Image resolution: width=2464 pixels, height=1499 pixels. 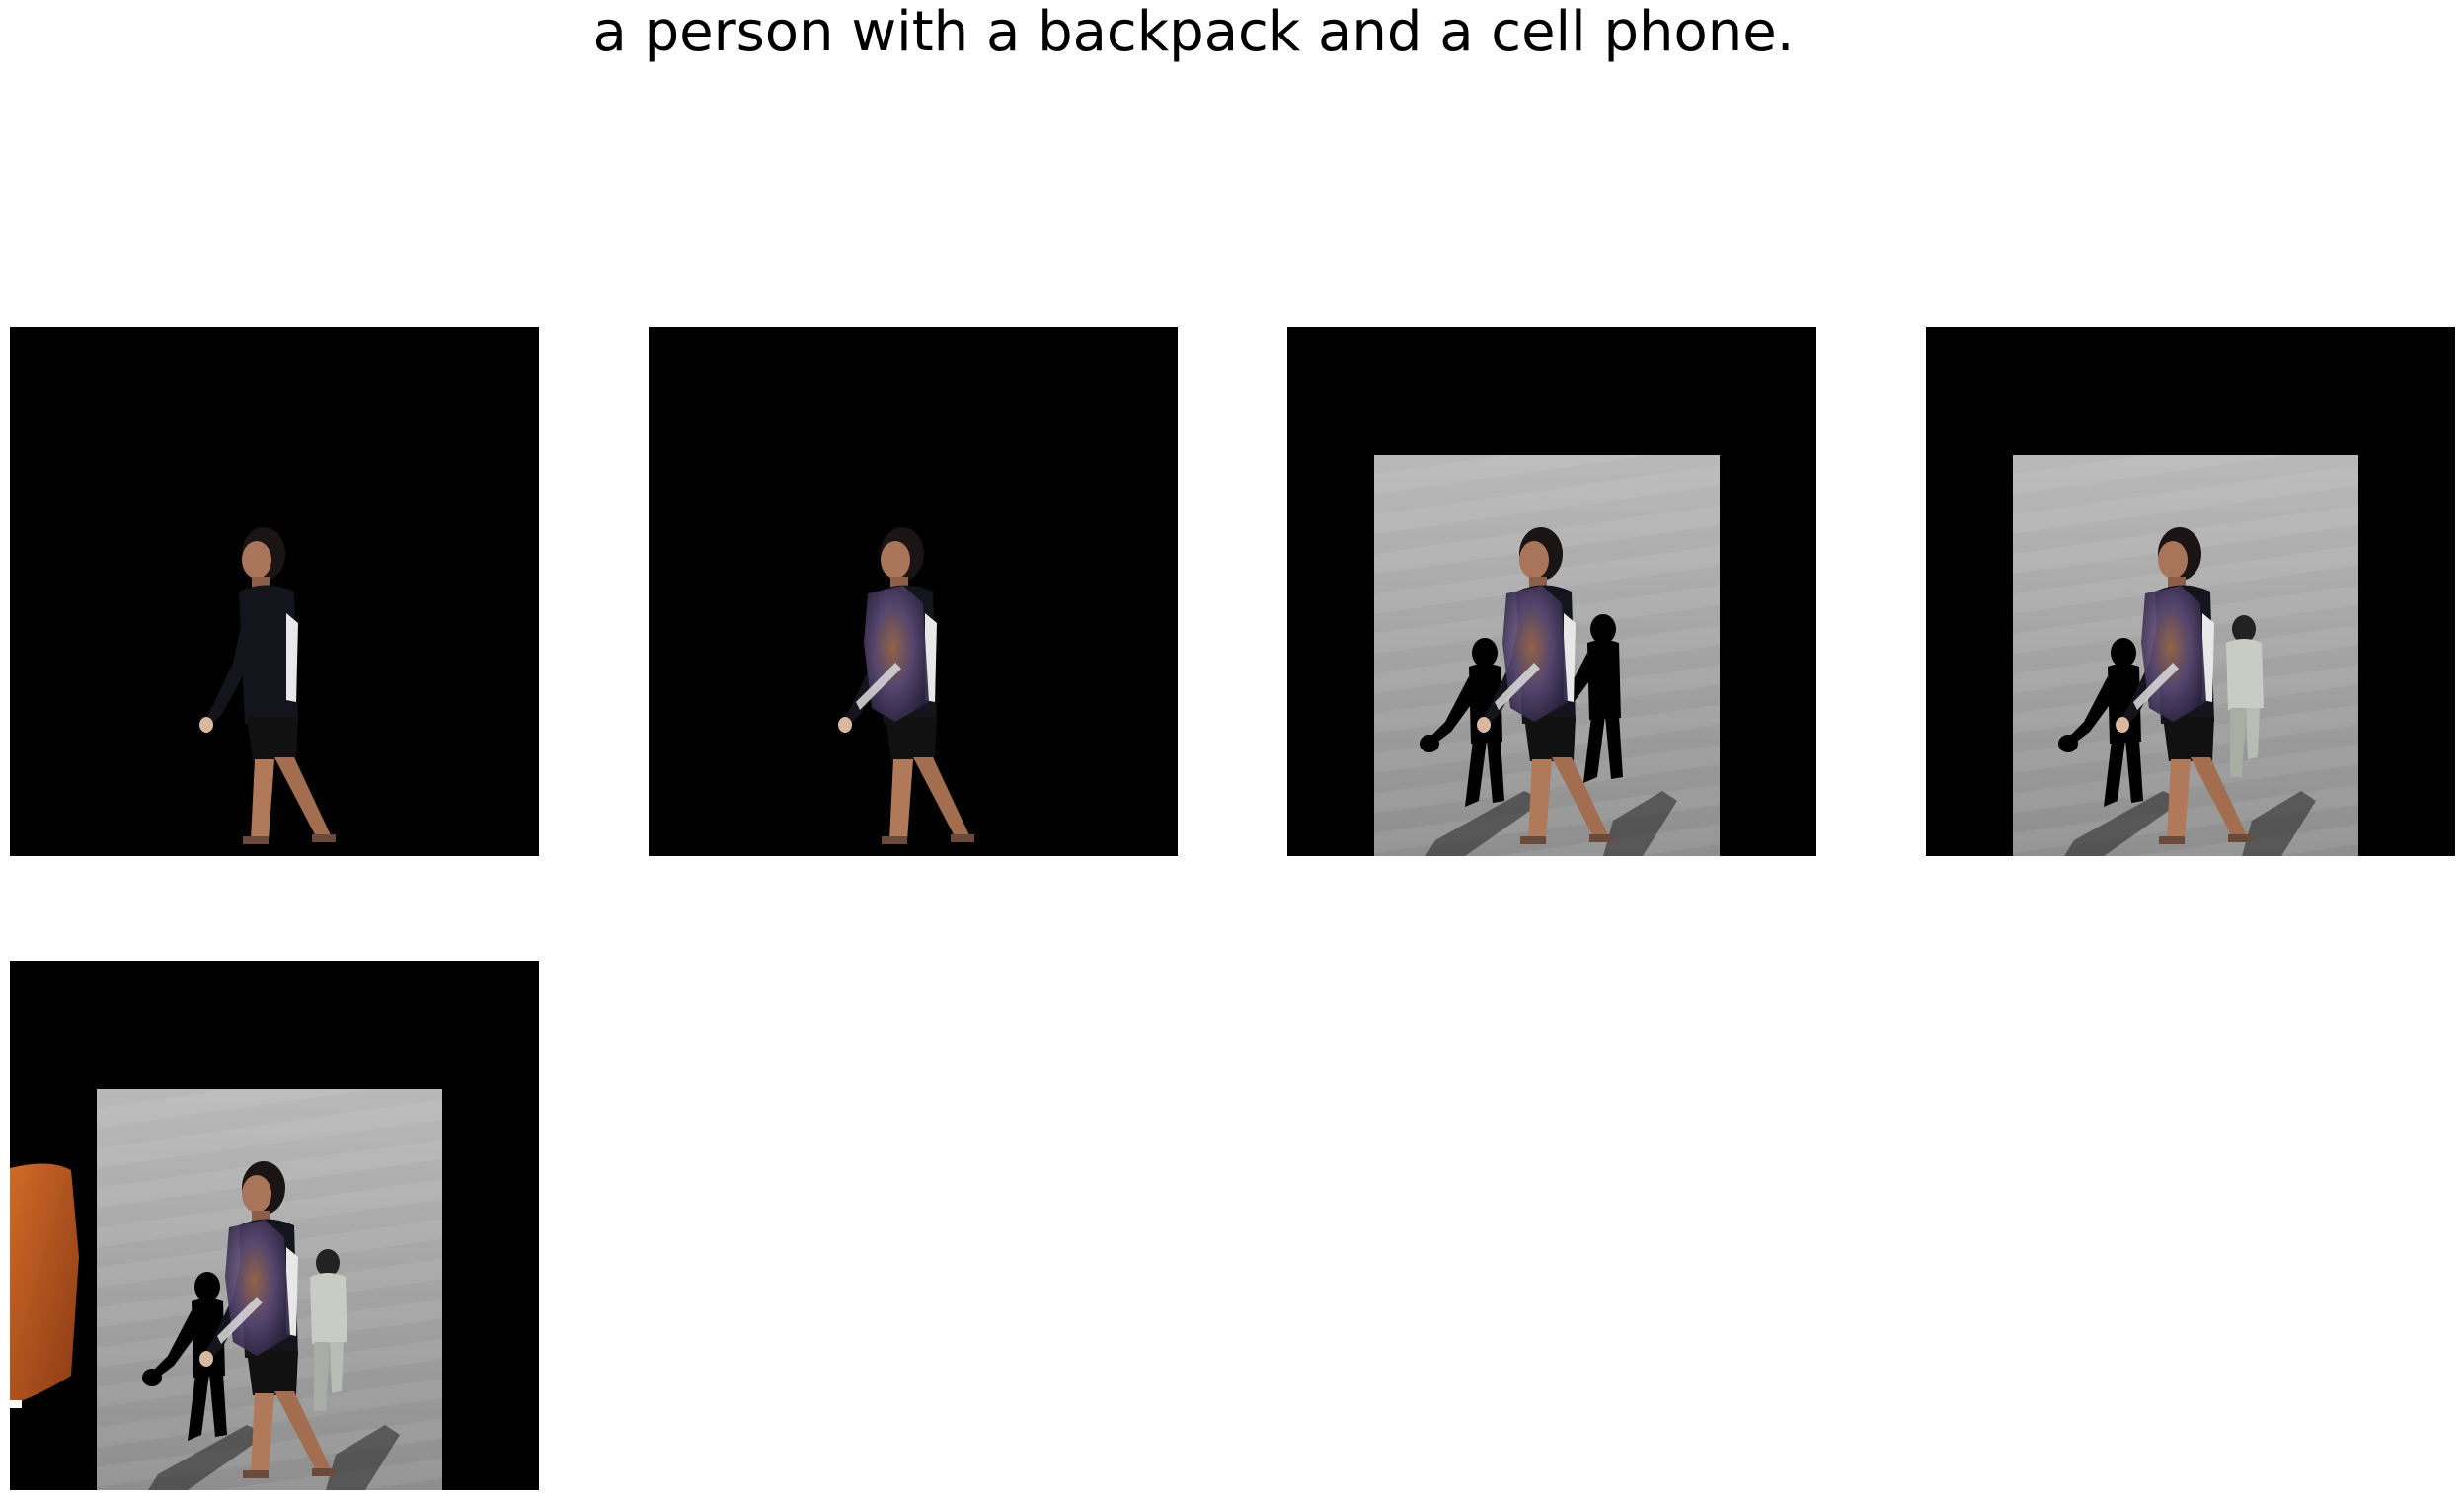 I want to click on panel-5-image, so click(x=274, y=1225).